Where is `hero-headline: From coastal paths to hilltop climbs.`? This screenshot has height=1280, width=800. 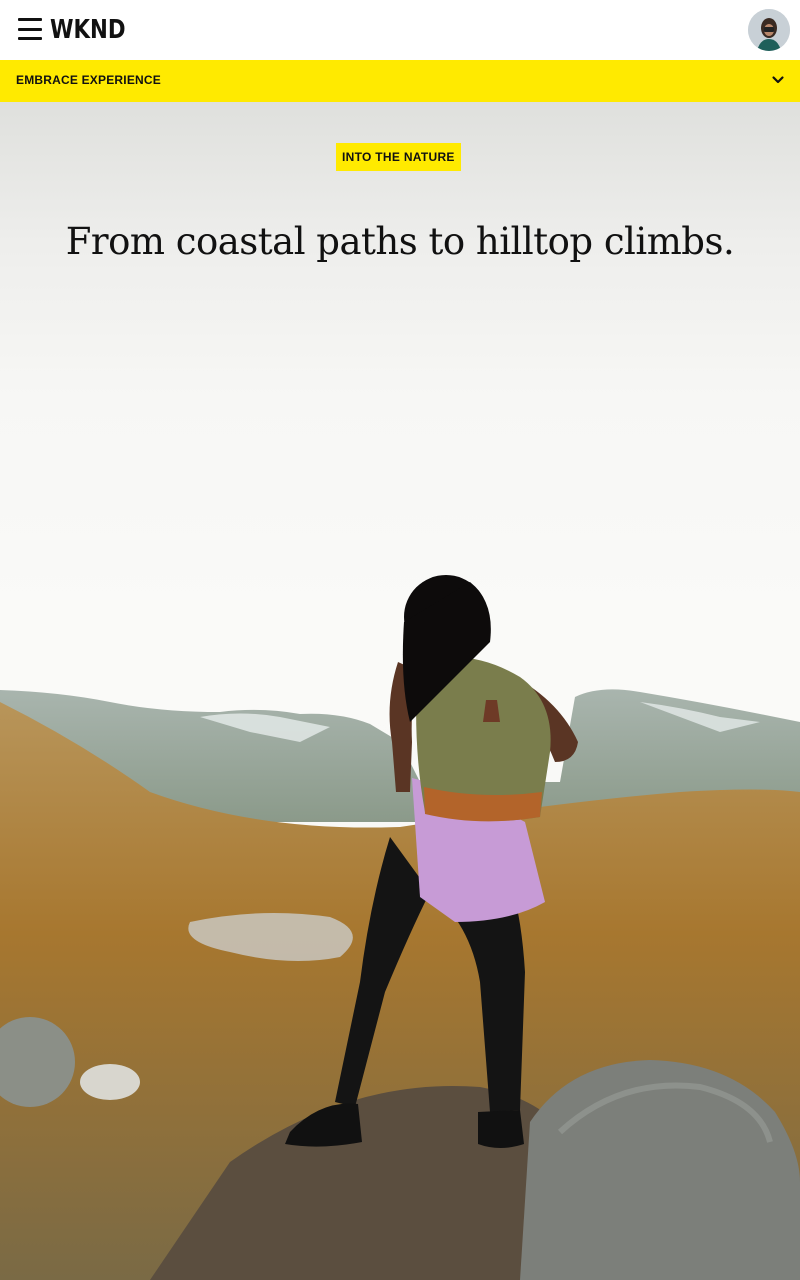
hero-headline: From coastal paths to hilltop climbs. is located at coordinates (400, 241).